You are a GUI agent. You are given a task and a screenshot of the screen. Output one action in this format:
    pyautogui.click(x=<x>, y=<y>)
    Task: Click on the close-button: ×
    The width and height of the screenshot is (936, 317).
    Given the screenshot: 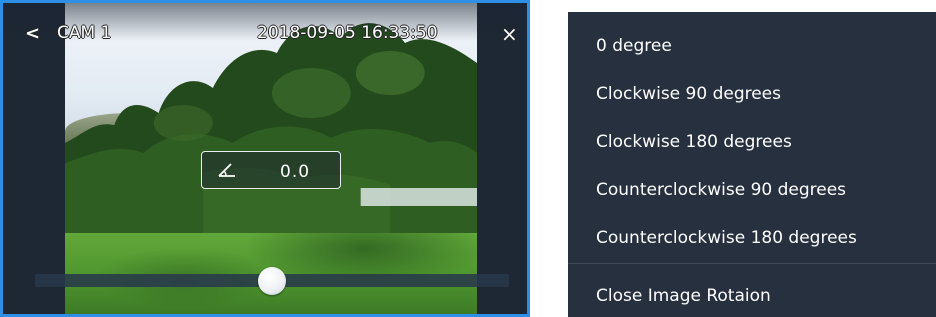 What is the action you would take?
    pyautogui.click(x=509, y=34)
    